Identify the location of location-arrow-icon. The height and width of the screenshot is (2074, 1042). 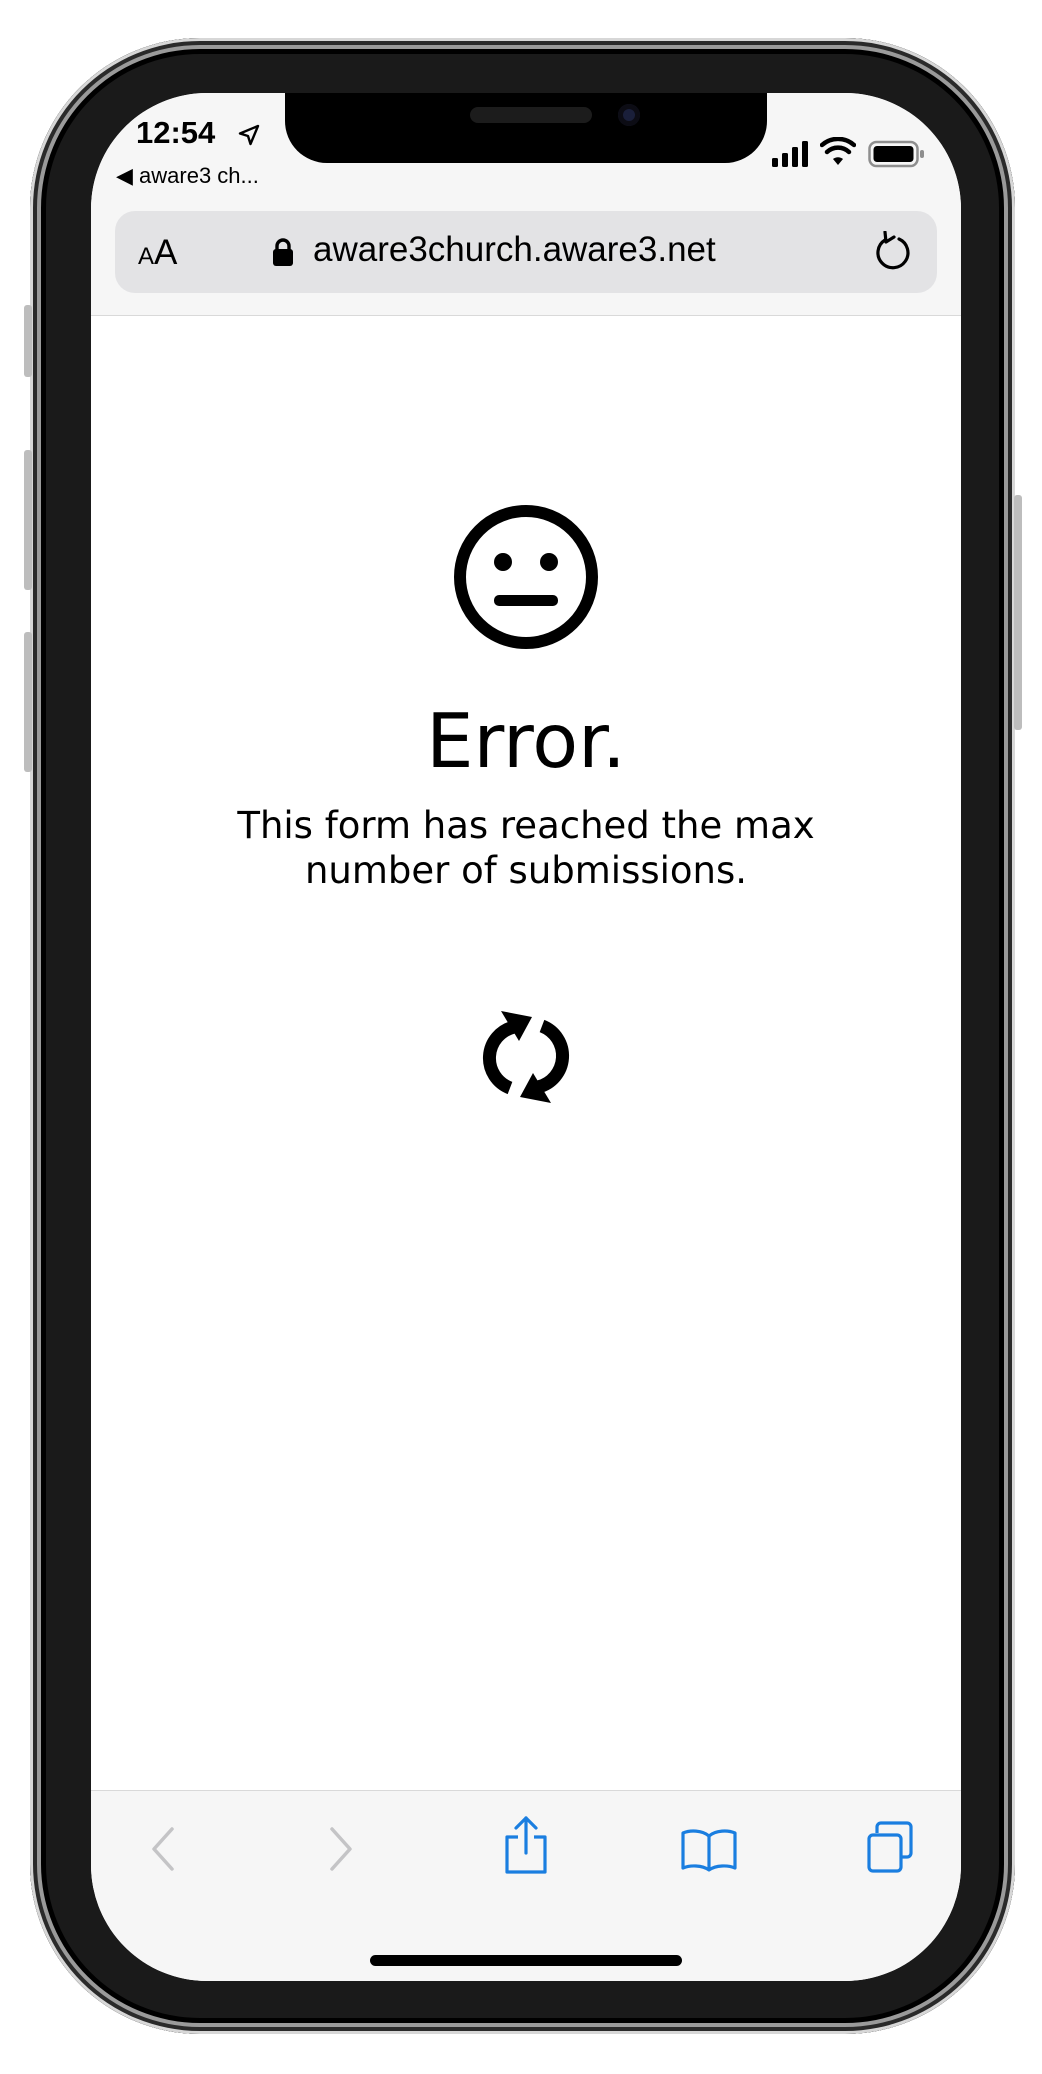
(249, 135).